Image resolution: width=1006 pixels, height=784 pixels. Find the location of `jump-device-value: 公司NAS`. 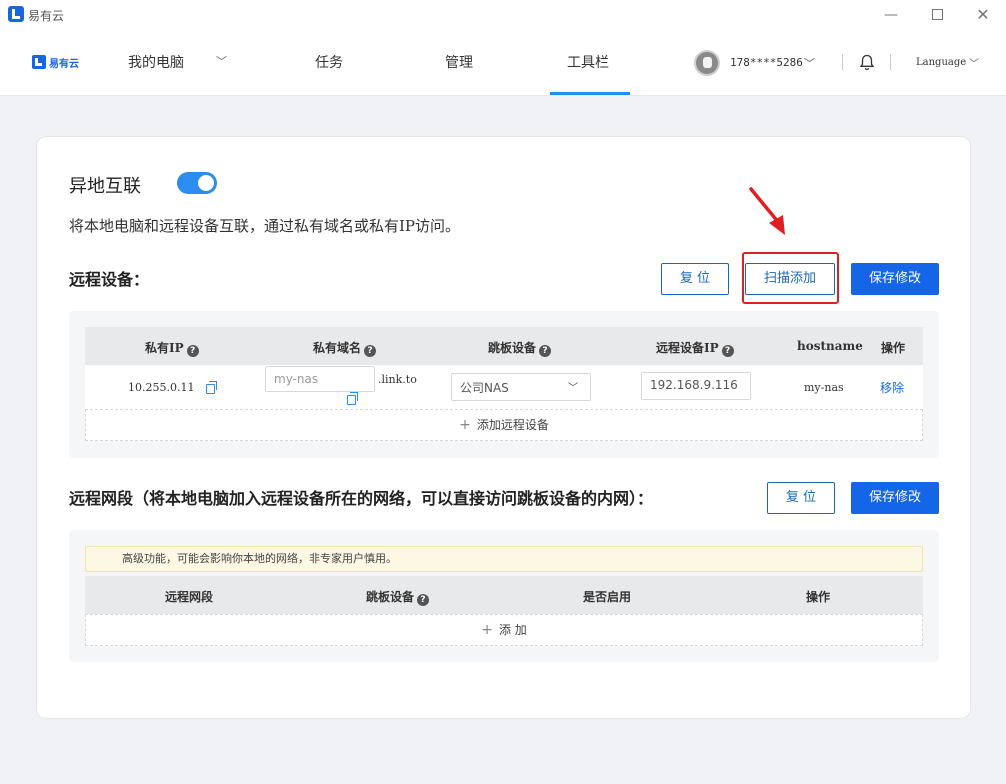

jump-device-value: 公司NAS is located at coordinates (484, 388).